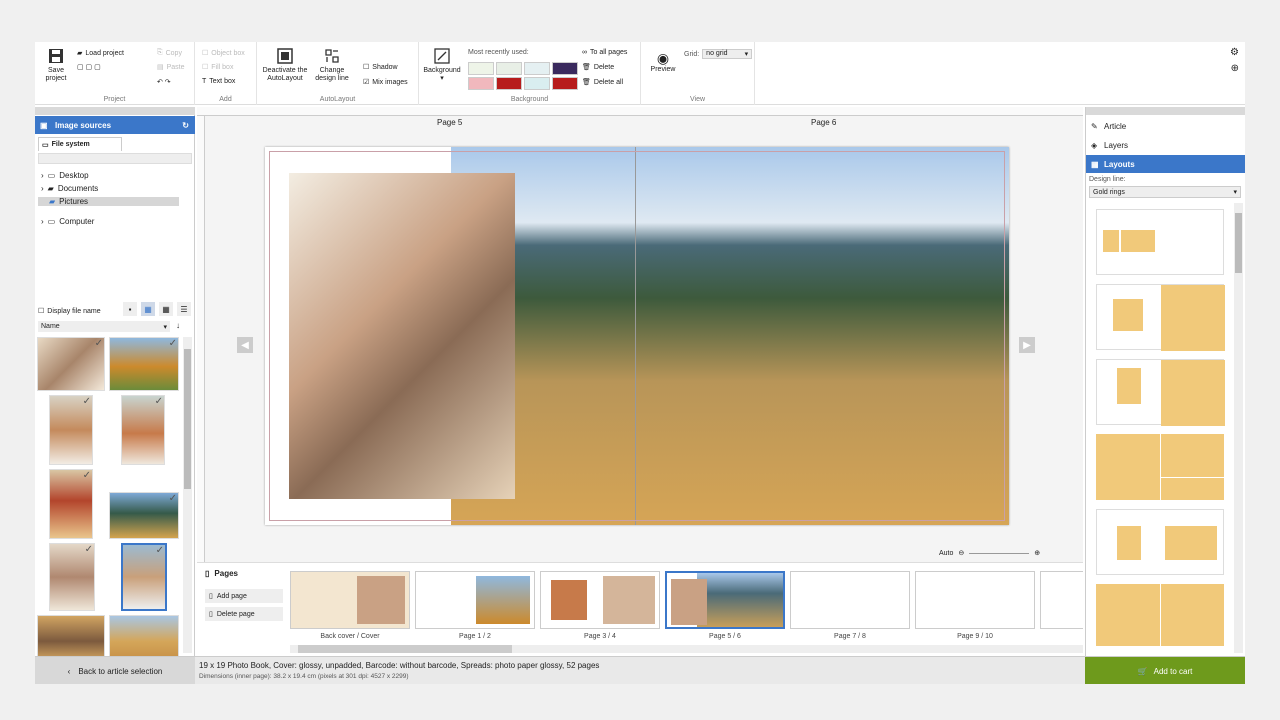 This screenshot has height=720, width=1280. I want to click on file-actions: ▢ ▢ ▢, so click(89, 67).